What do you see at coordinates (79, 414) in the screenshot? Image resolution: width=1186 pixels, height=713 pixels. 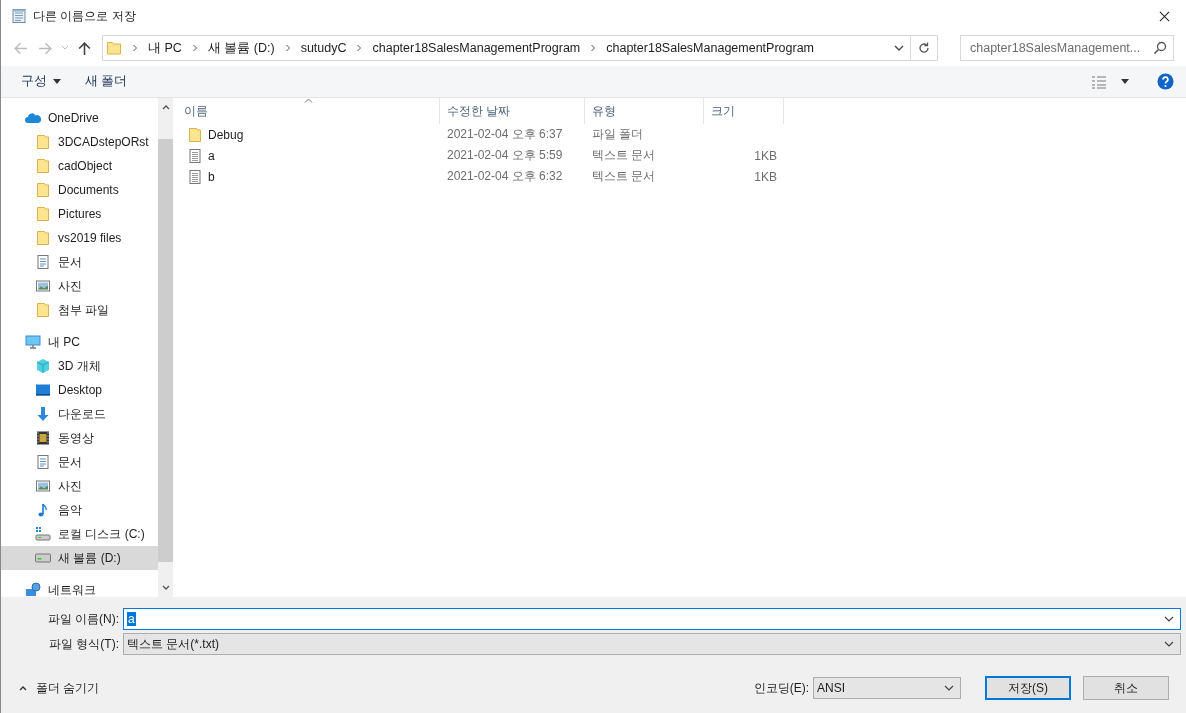 I see `sidebar-item: 다운로드` at bounding box center [79, 414].